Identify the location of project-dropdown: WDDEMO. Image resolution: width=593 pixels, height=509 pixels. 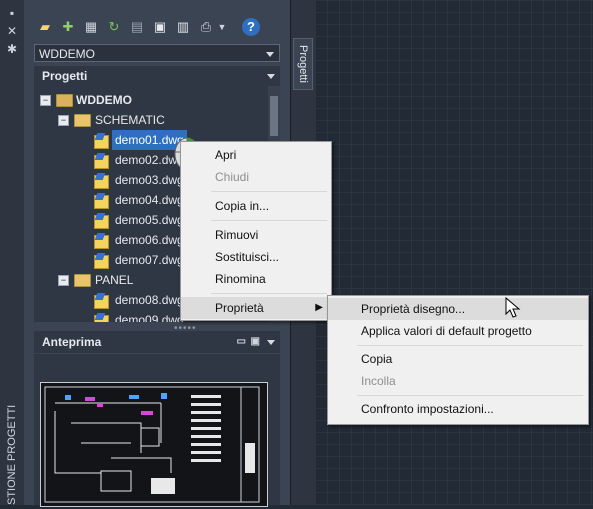
(157, 53).